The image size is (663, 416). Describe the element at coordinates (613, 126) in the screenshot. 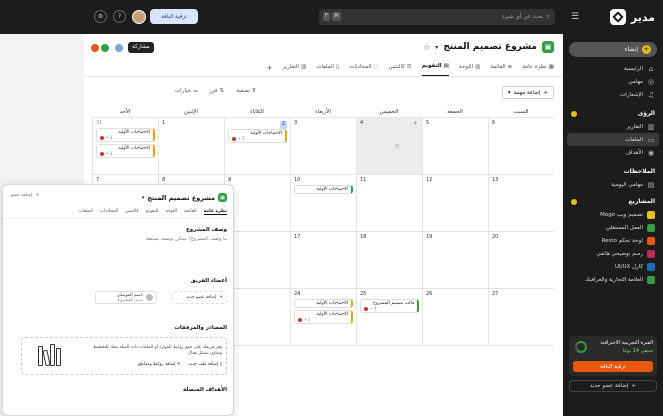

I see `sidebar-item-reports: ▥ التقارير` at that location.